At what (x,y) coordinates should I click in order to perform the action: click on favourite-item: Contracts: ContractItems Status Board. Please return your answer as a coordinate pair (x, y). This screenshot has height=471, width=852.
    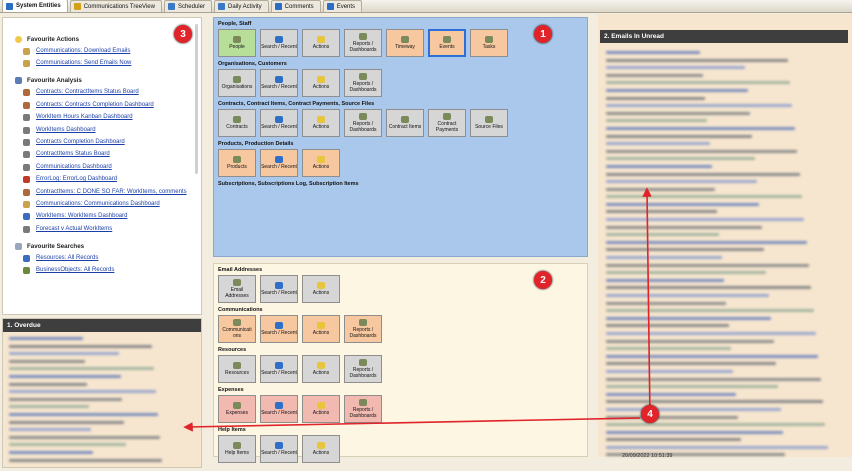
    Looking at the image, I should click on (109, 93).